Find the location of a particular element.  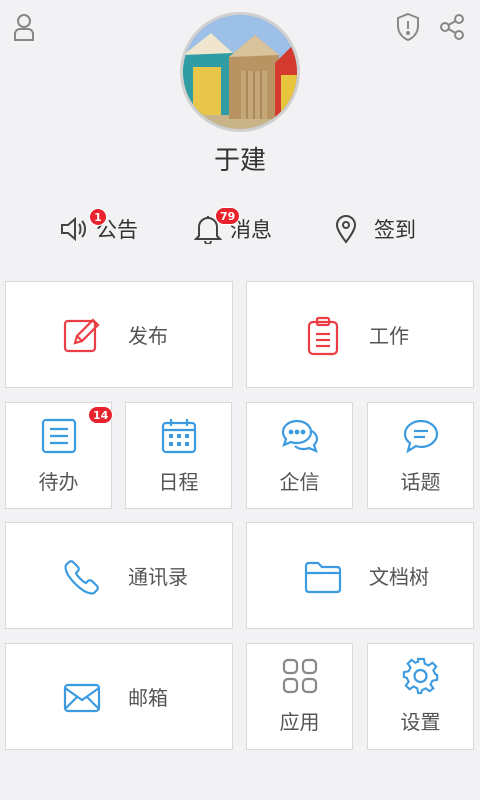

tile-publish-label: 发布 is located at coordinates (148, 336).